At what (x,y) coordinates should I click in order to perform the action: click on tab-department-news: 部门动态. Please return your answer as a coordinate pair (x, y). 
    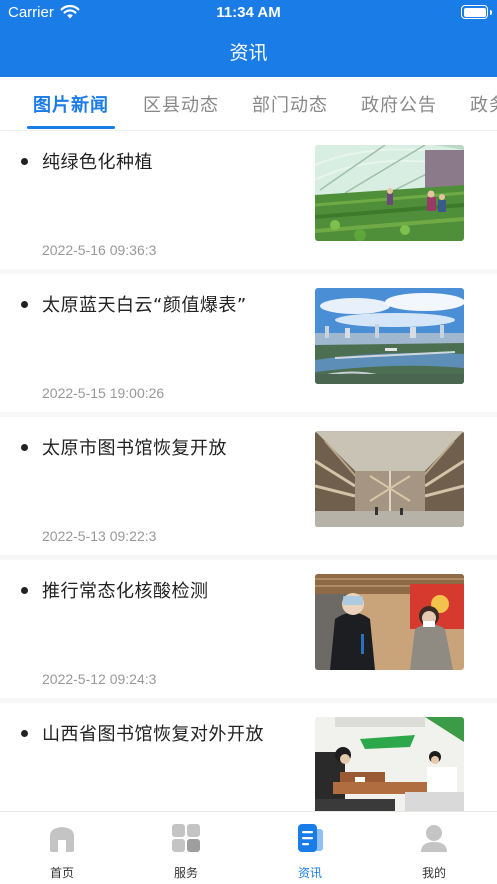
    Looking at the image, I should click on (290, 104).